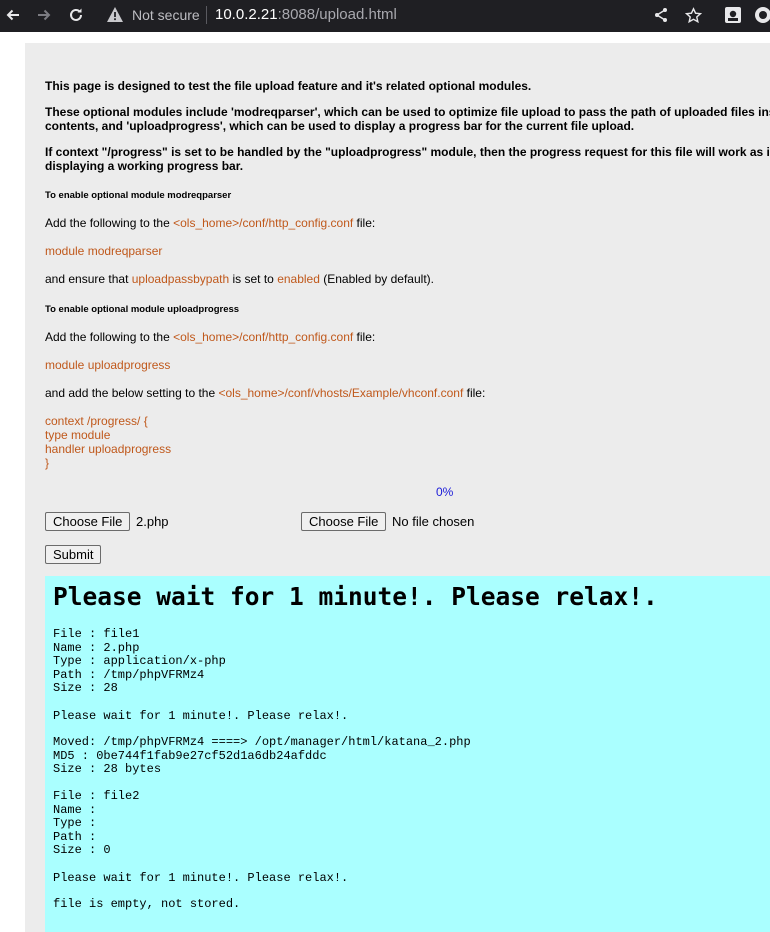 The height and width of the screenshot is (932, 770). Describe the element at coordinates (132, 393) in the screenshot. I see `instruction-text: and add the below setting to the` at that location.